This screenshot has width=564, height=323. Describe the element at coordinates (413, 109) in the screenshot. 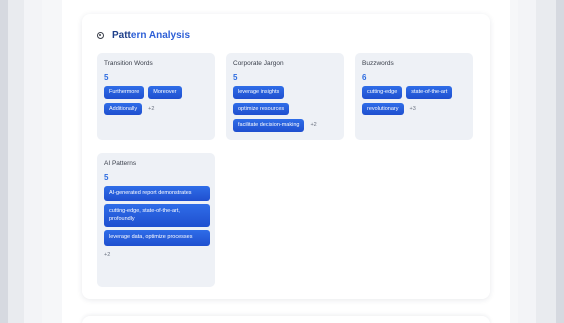

I see `more-count: +3` at that location.